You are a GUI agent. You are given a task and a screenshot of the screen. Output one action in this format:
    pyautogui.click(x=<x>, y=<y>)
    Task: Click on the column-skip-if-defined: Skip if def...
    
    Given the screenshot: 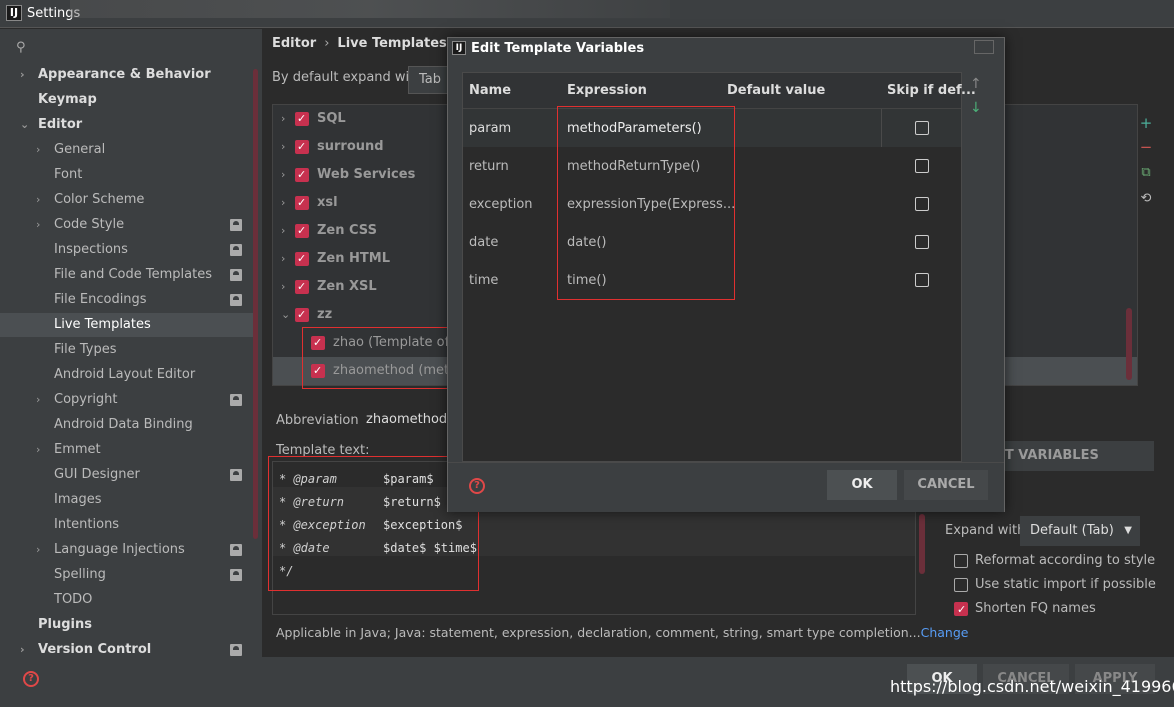 What is the action you would take?
    pyautogui.click(x=931, y=90)
    